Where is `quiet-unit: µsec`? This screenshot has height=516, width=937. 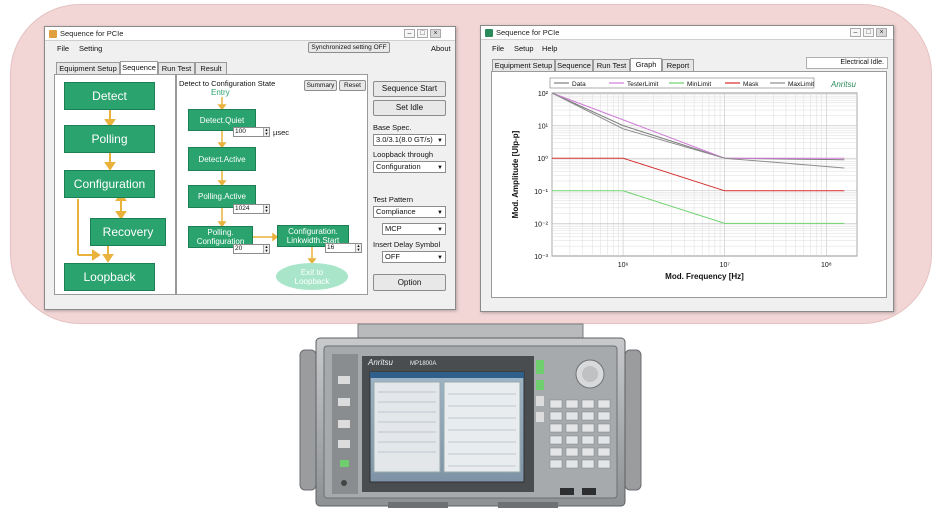 quiet-unit: µsec is located at coordinates (281, 132).